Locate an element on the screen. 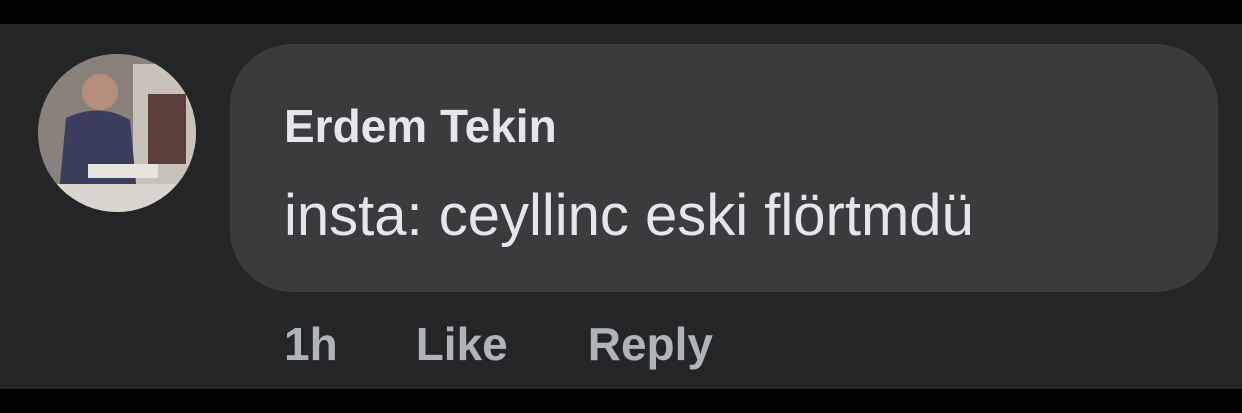 The image size is (1242, 413). avatar is located at coordinates (117, 133).